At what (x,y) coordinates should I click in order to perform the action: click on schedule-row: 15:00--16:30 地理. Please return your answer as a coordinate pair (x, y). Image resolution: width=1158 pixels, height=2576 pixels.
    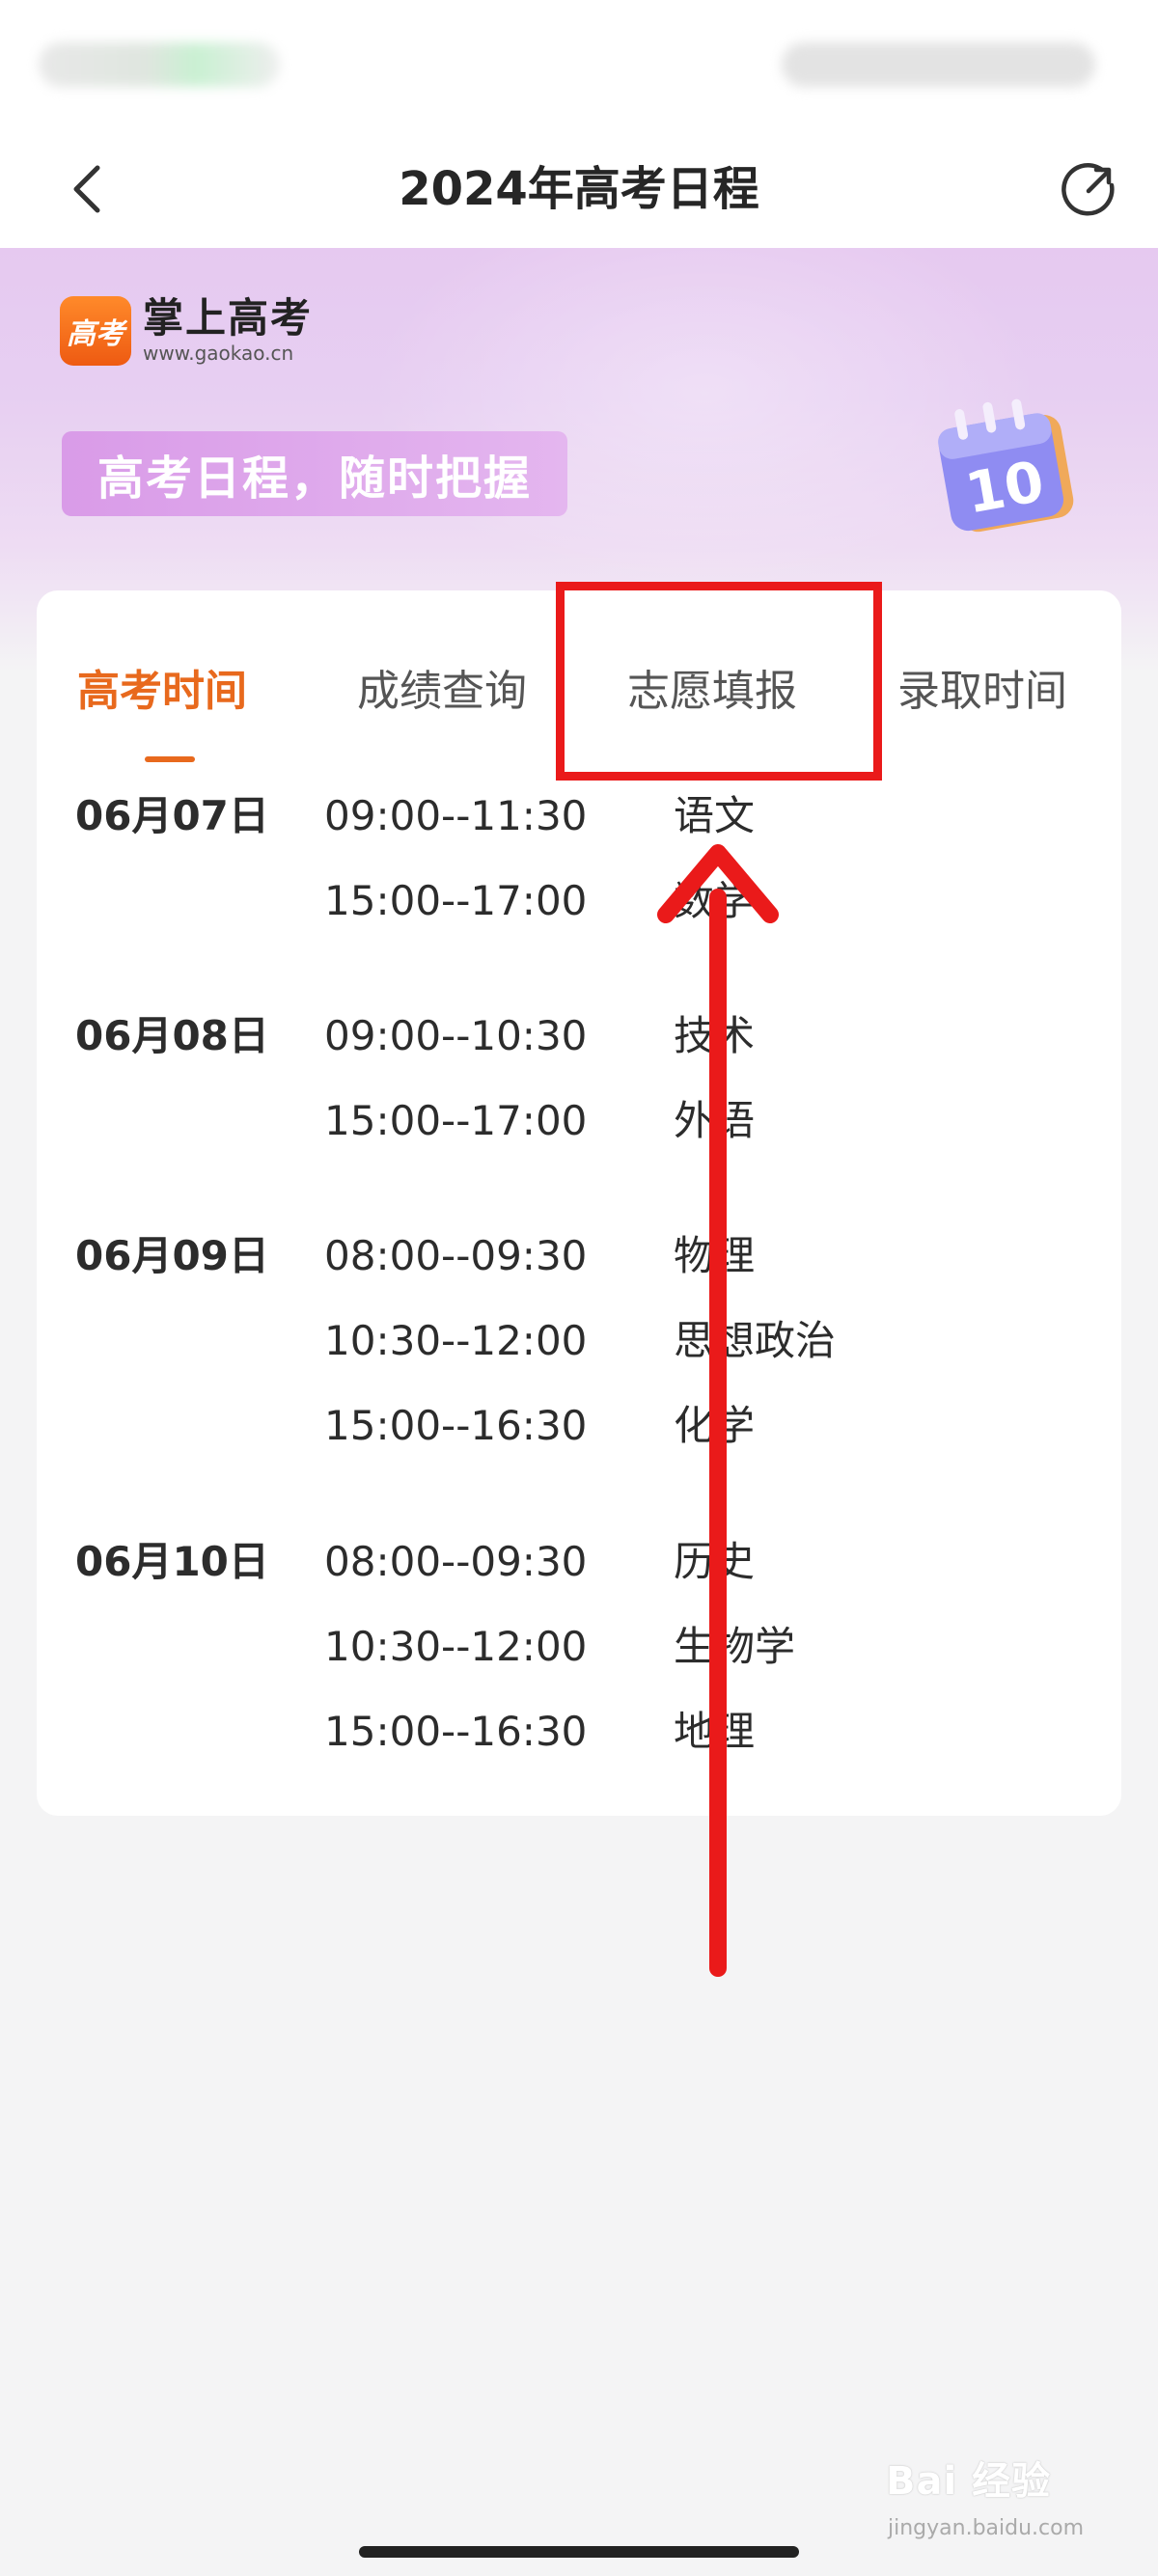
    Looking at the image, I should click on (579, 1732).